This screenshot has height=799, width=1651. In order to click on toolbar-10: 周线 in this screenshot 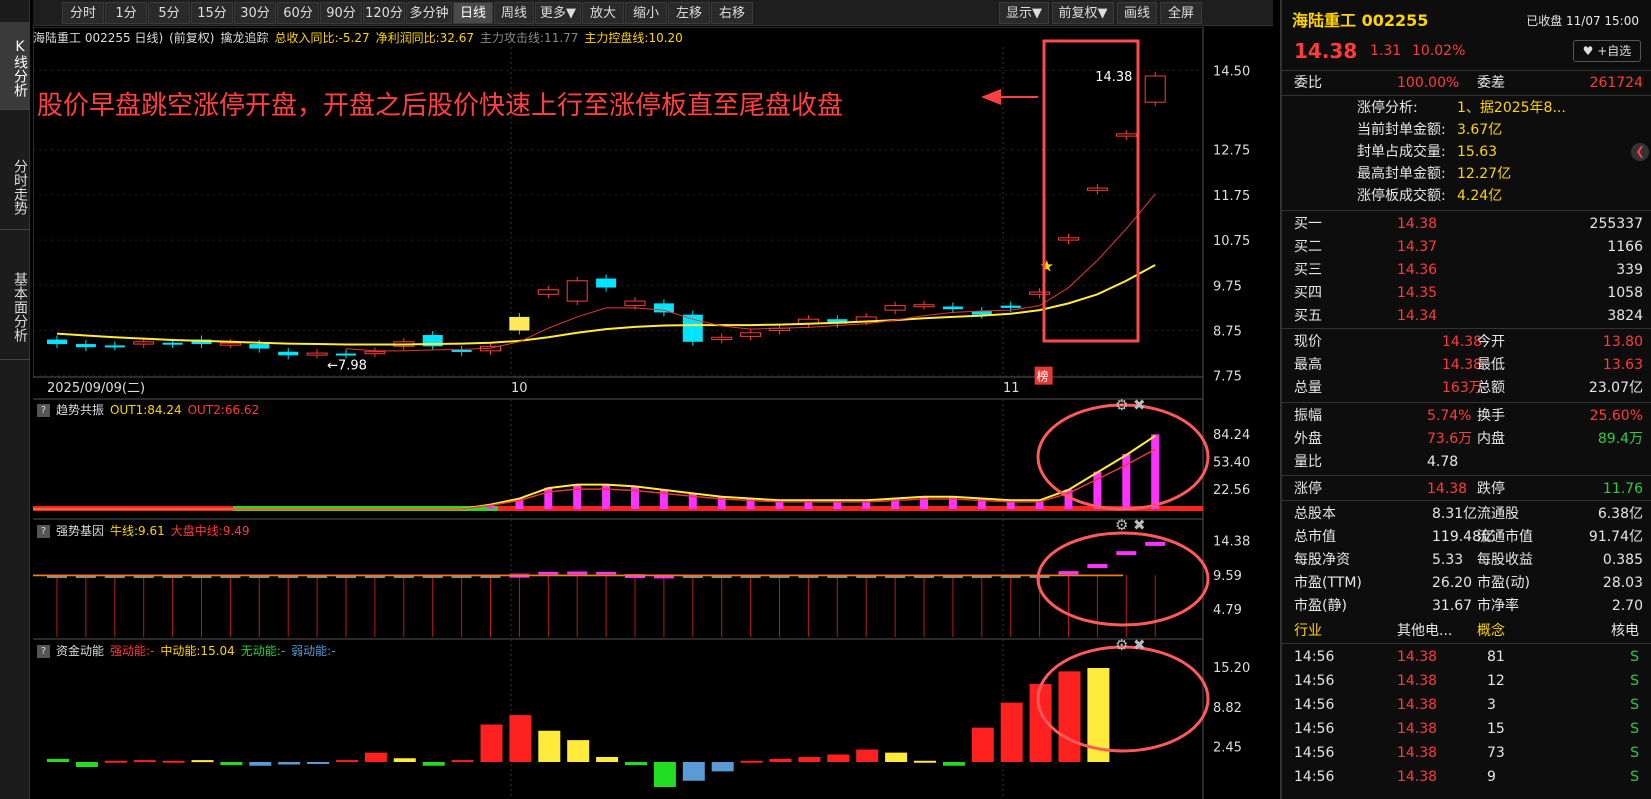, I will do `click(514, 13)`.